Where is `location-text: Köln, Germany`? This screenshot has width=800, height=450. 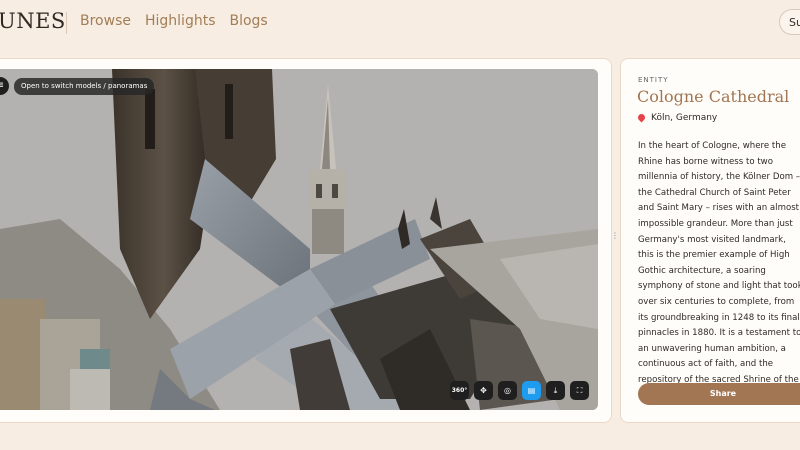 location-text: Köln, Germany is located at coordinates (684, 118).